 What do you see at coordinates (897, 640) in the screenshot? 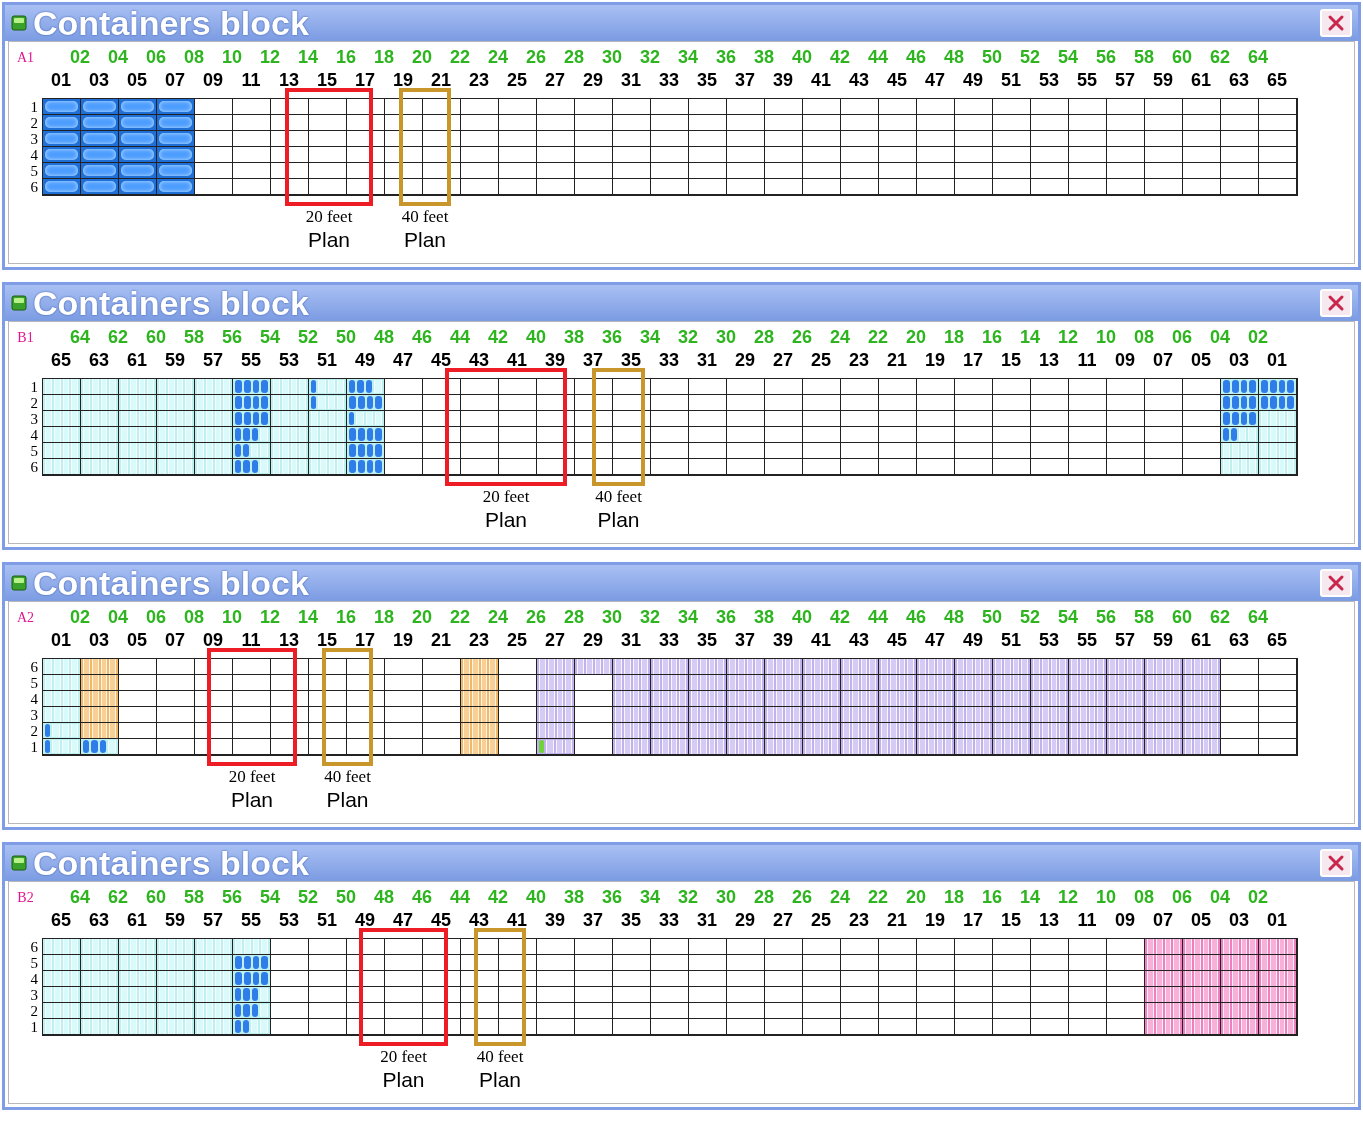
I see `bay-number: 45` at bounding box center [897, 640].